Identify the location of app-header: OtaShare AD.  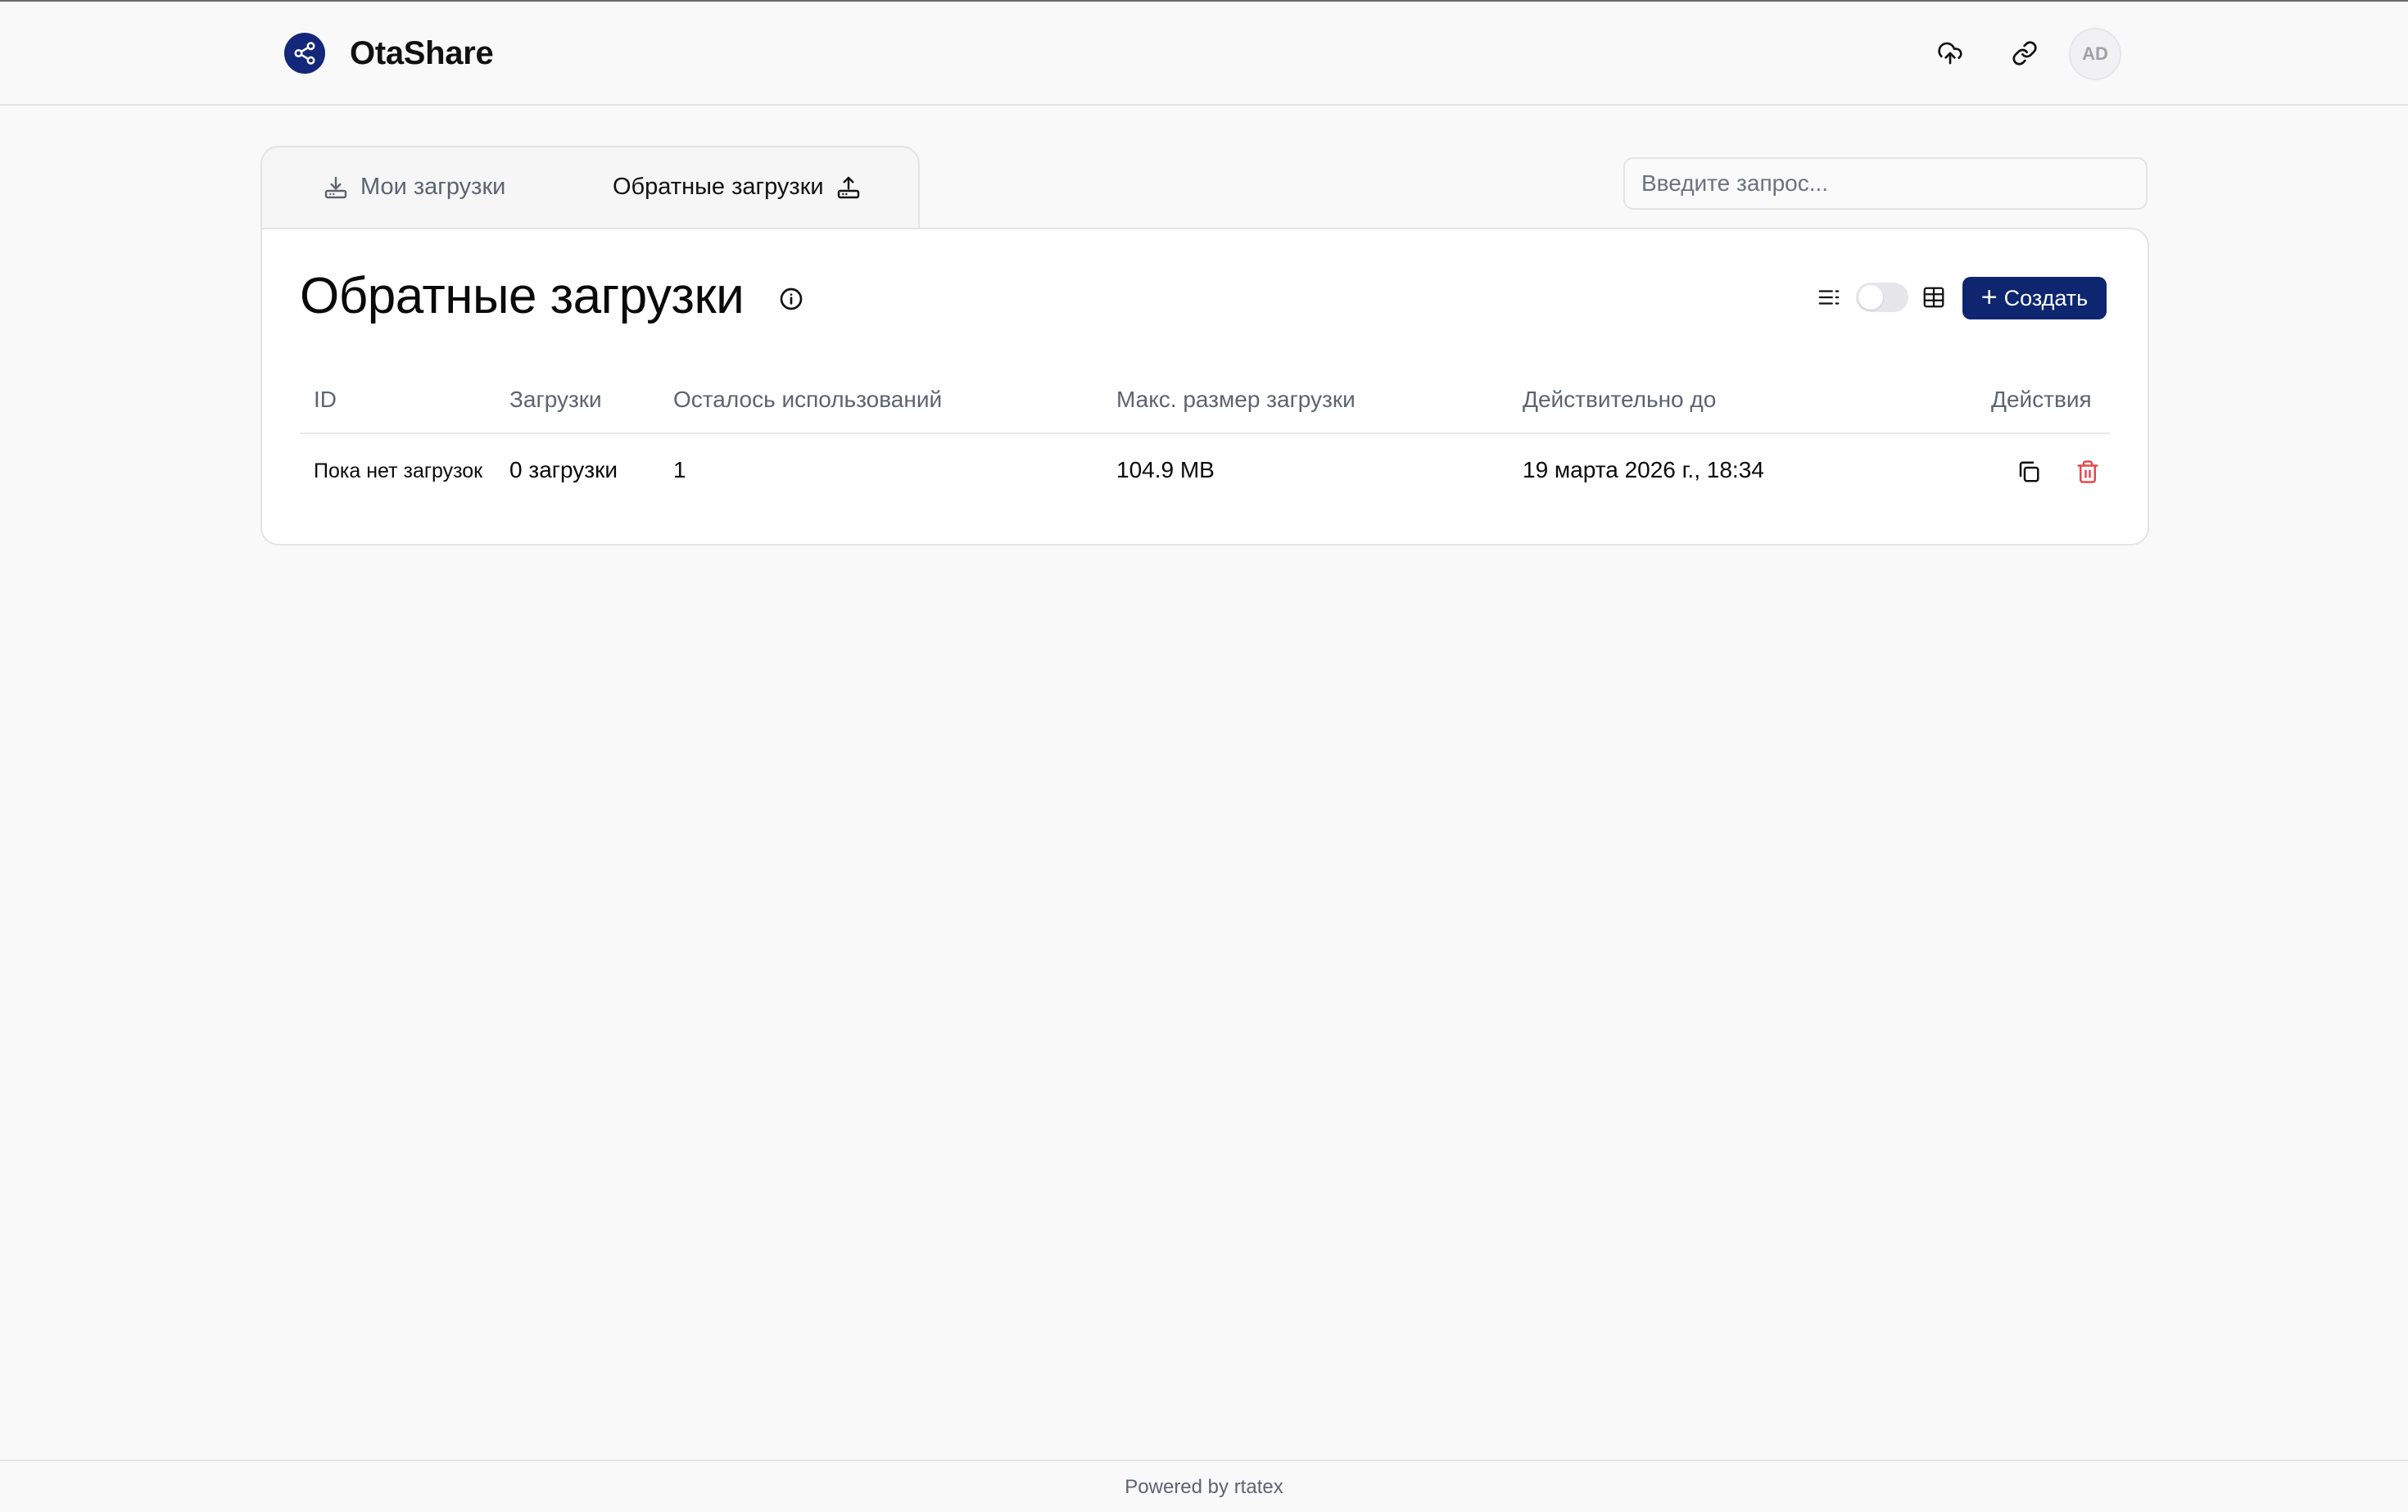
(1204, 54).